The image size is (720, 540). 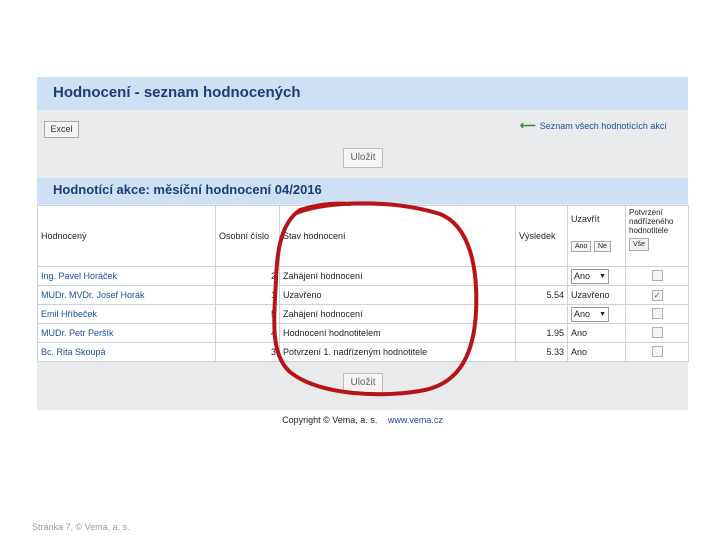 I want to click on red-circle-annotation, so click(x=375, y=299).